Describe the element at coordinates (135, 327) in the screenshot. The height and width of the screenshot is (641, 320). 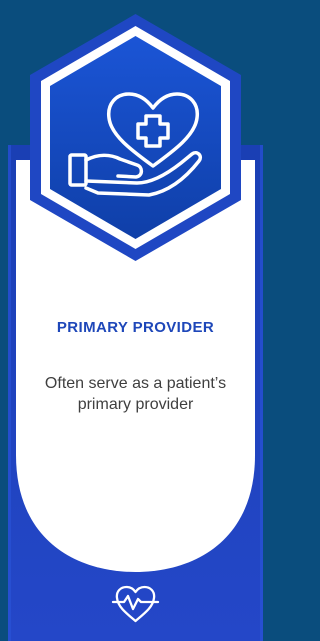
I see `card-title: PRIMARY PROVIDER` at that location.